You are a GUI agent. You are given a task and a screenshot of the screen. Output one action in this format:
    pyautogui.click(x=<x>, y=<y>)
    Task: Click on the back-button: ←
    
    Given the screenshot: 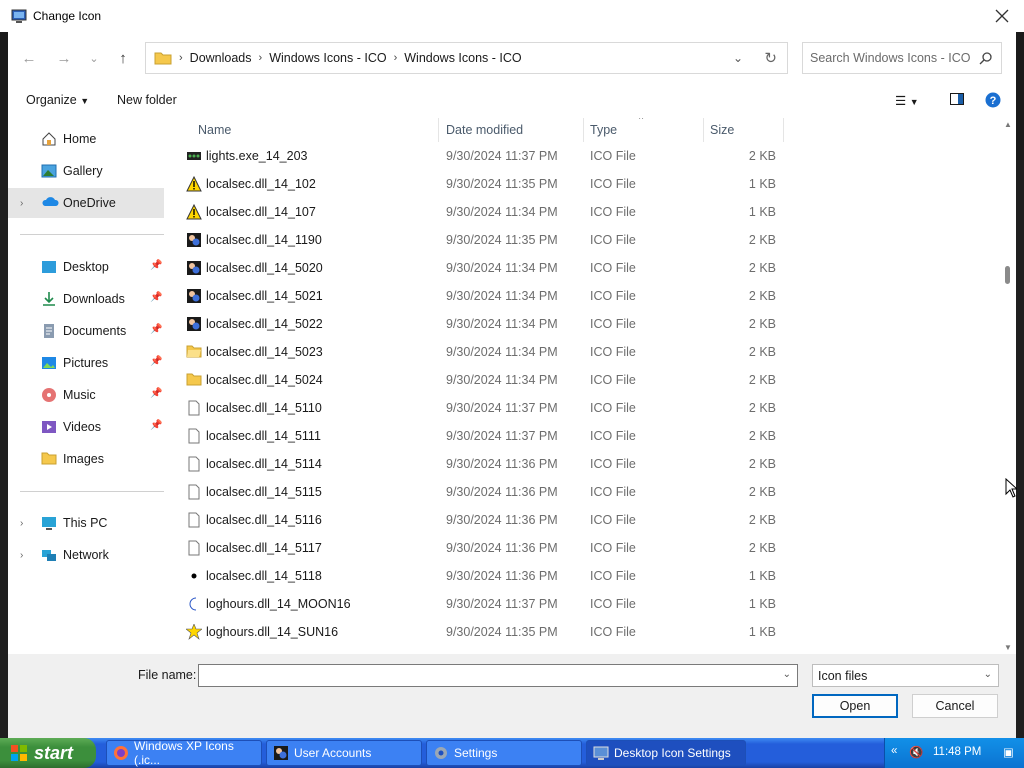 What is the action you would take?
    pyautogui.click(x=29, y=58)
    